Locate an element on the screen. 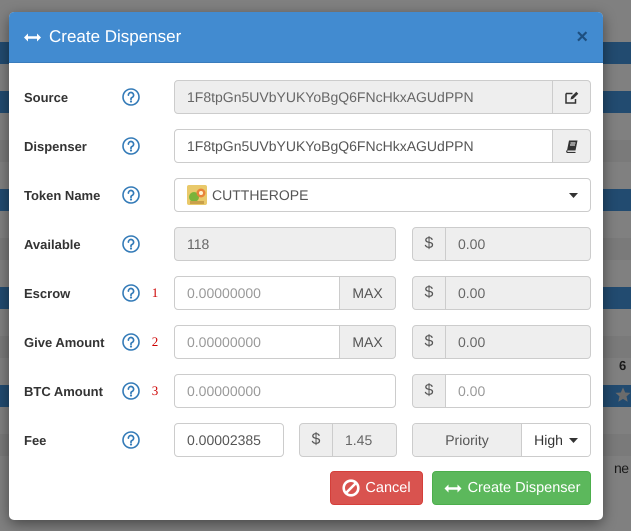 The height and width of the screenshot is (531, 631). book-icon is located at coordinates (572, 146).